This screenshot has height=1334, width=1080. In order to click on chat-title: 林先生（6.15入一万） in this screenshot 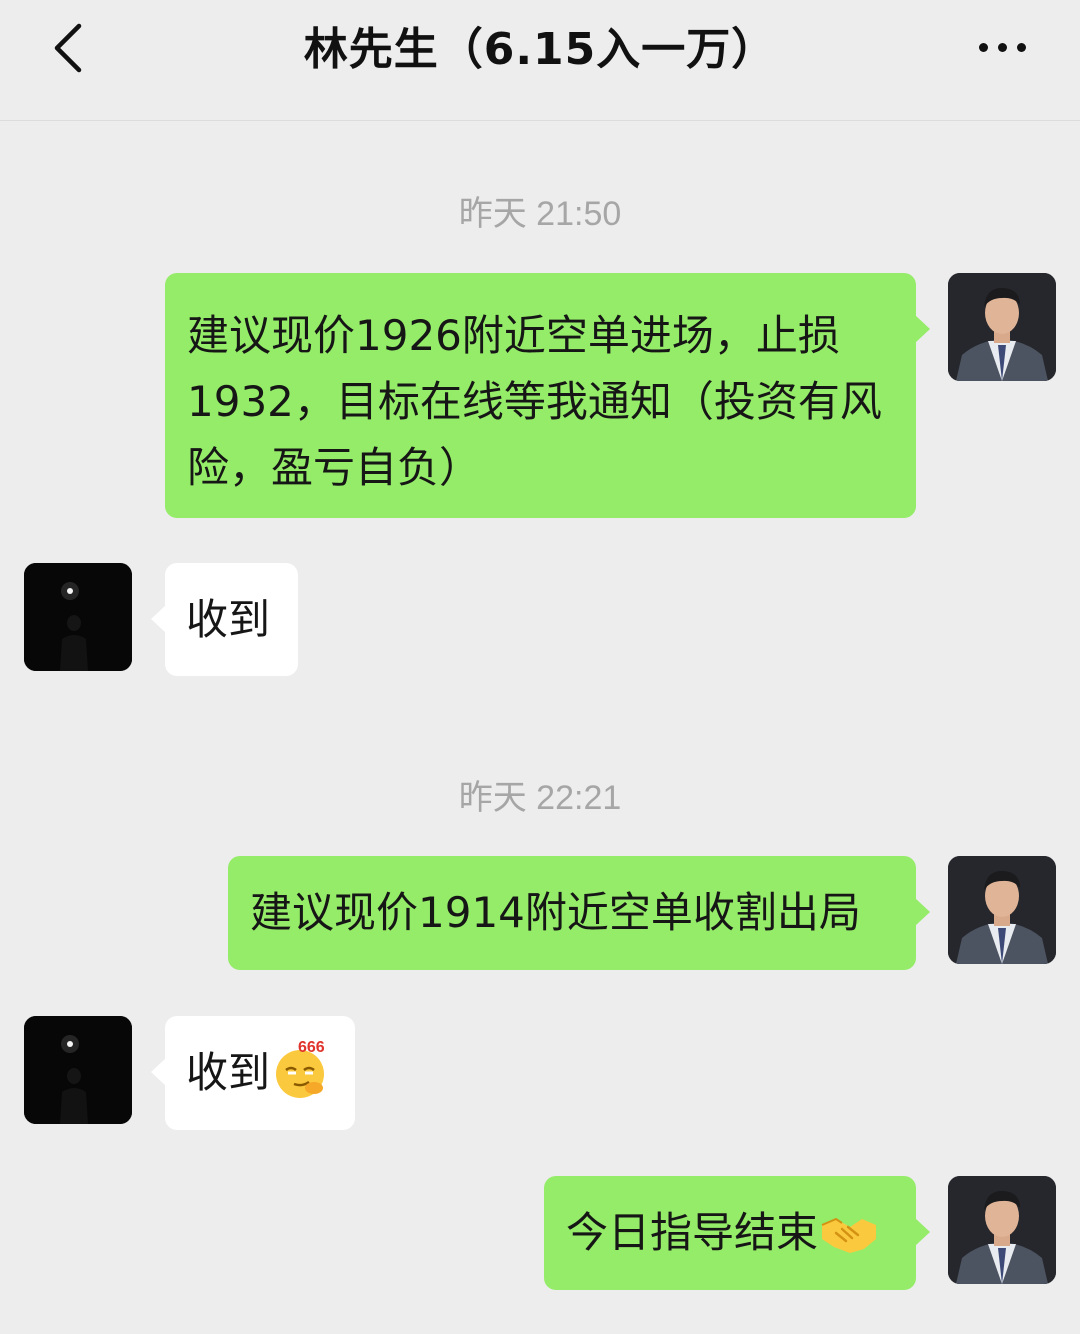, I will do `click(540, 49)`.